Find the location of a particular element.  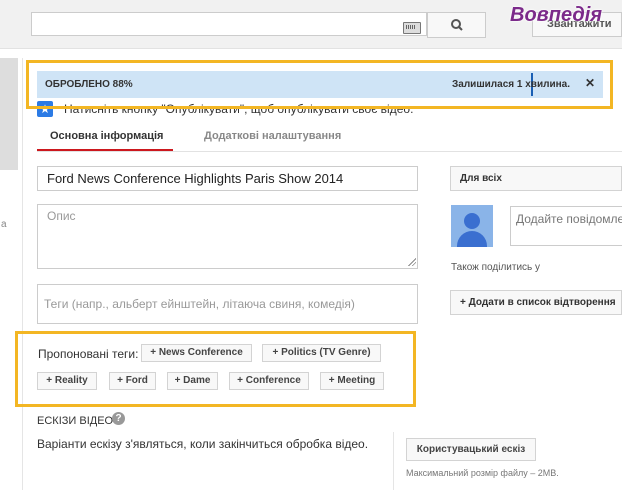

time-remaining: Залишилася 1 хвилина. is located at coordinates (511, 84).